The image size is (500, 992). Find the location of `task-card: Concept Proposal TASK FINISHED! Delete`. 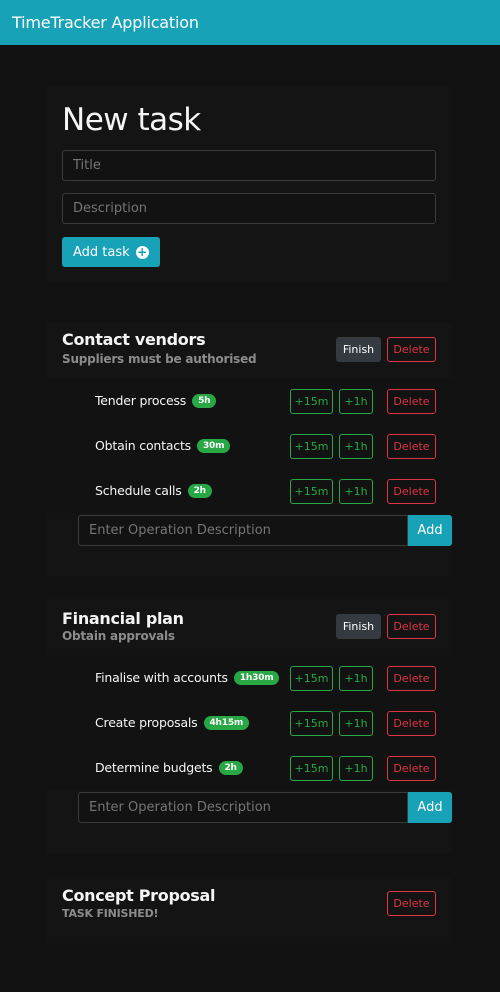

task-card: Concept Proposal TASK FINISHED! Delete is located at coordinates (249, 910).